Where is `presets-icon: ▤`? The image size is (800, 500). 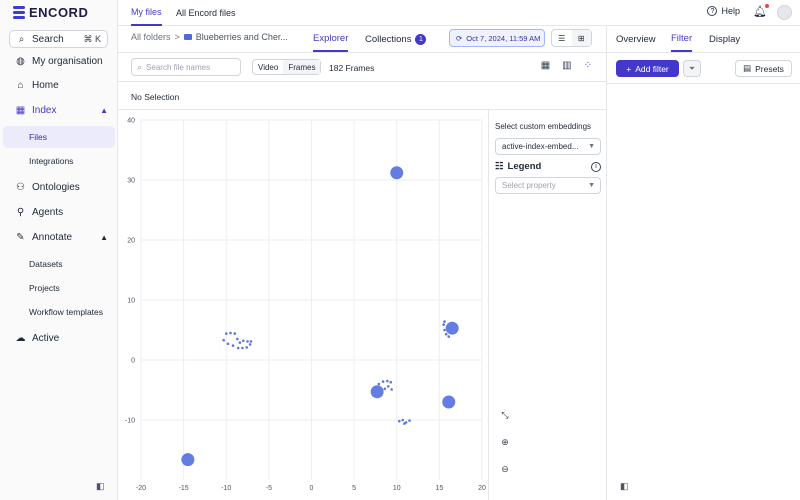
presets-icon: ▤ is located at coordinates (747, 68).